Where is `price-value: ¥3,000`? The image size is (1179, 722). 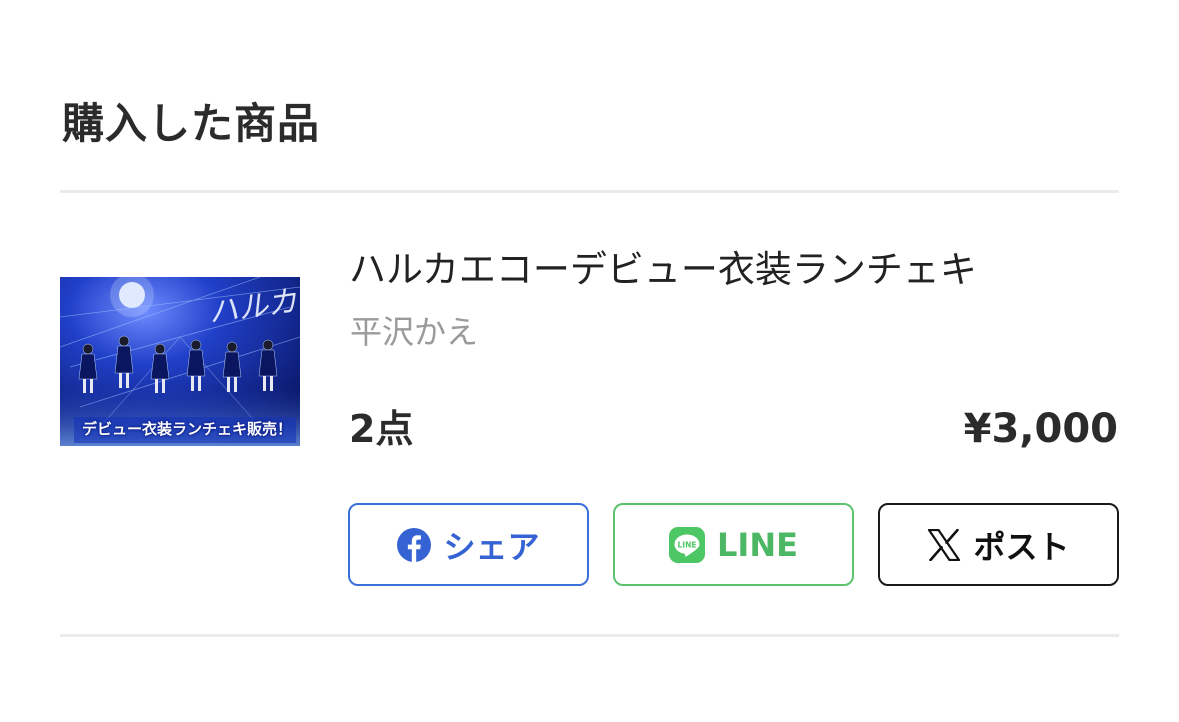 price-value: ¥3,000 is located at coordinates (1040, 429).